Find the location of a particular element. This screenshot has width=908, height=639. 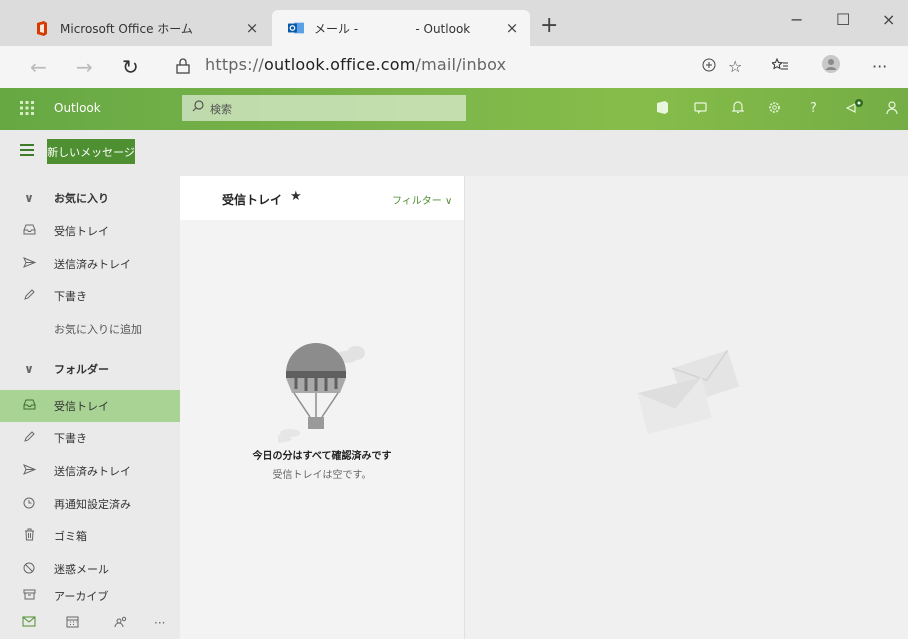

url-path: /mail/inbox is located at coordinates (461, 64).